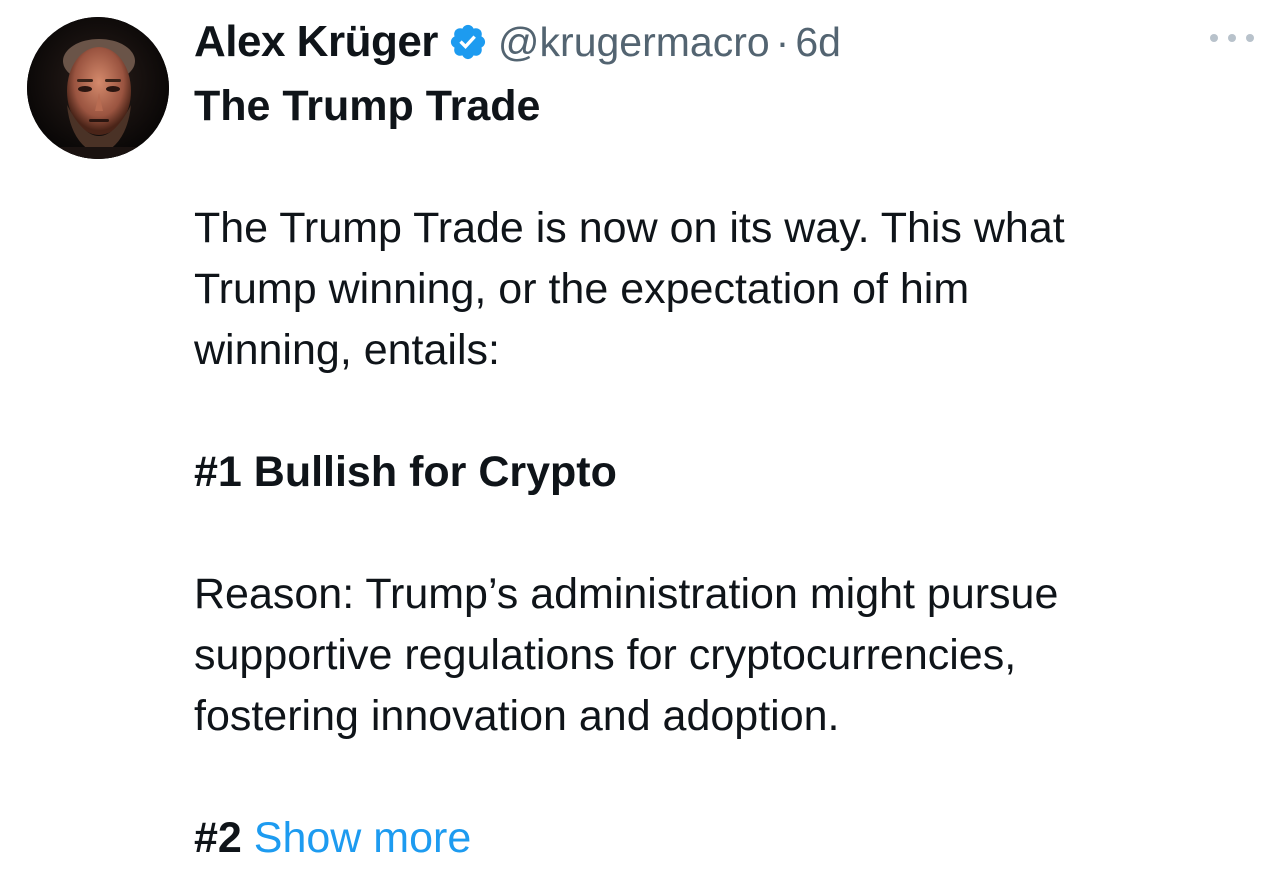 The image size is (1284, 885). Describe the element at coordinates (362, 838) in the screenshot. I see `show-more-link: Show more` at that location.